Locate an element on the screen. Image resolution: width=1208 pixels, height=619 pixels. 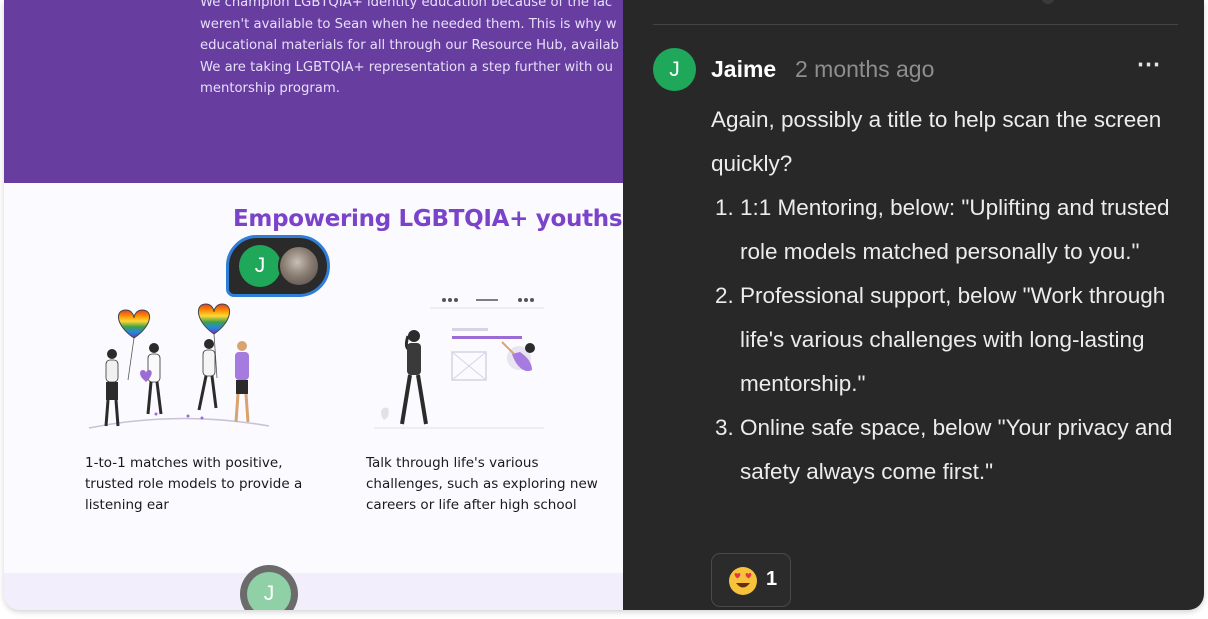
card-text-line: careers or life after high school is located at coordinates (471, 505).